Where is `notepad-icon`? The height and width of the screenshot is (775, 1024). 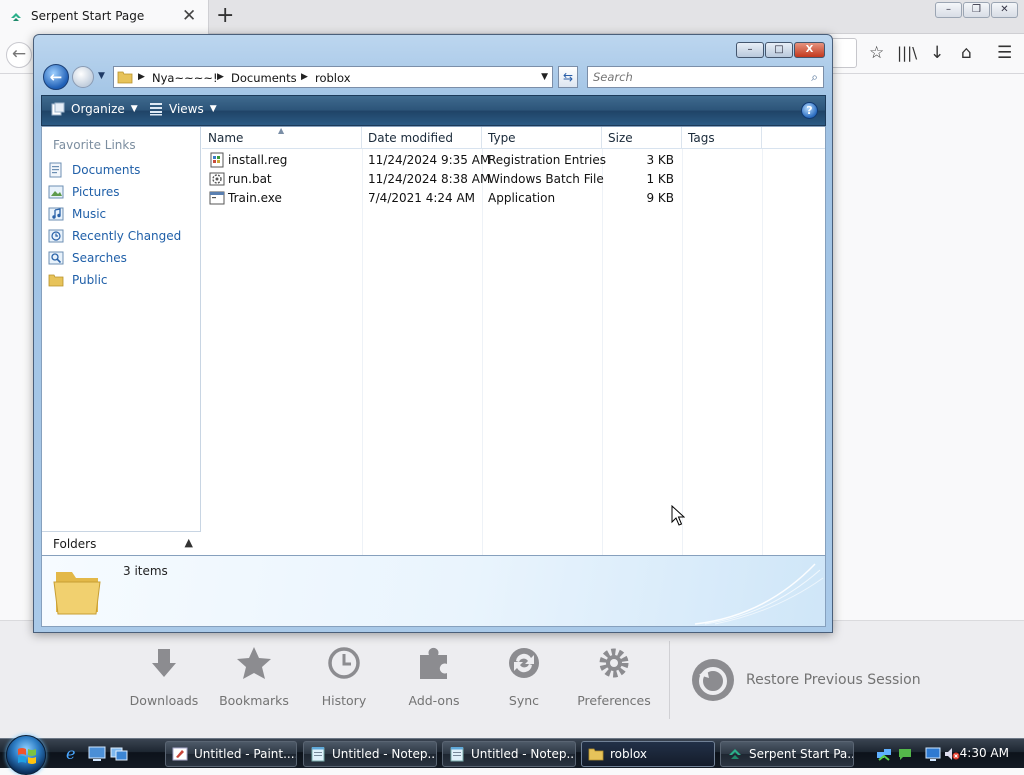 notepad-icon is located at coordinates (318, 754).